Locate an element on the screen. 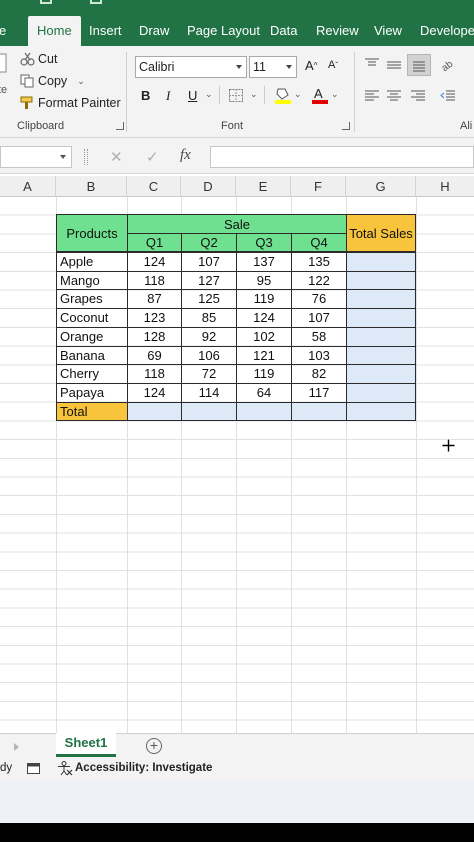 The height and width of the screenshot is (842, 474). sale-value-cell: 102 is located at coordinates (264, 337).